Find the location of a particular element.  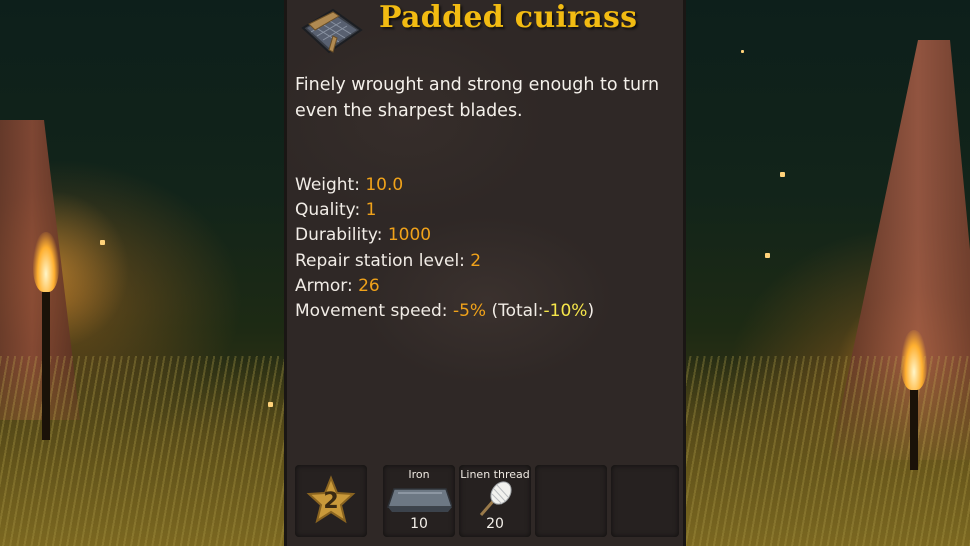

requirement-slot-linen-thread: Linen thread 20 is located at coordinates (495, 501).